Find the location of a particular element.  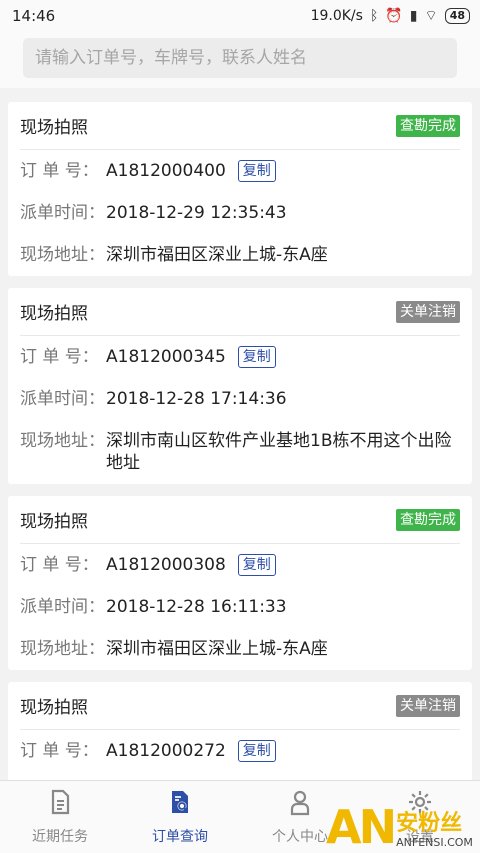

status-icons: 19.0K/s ᛒ ⏰ ▮ ⌔ 48 is located at coordinates (390, 16).